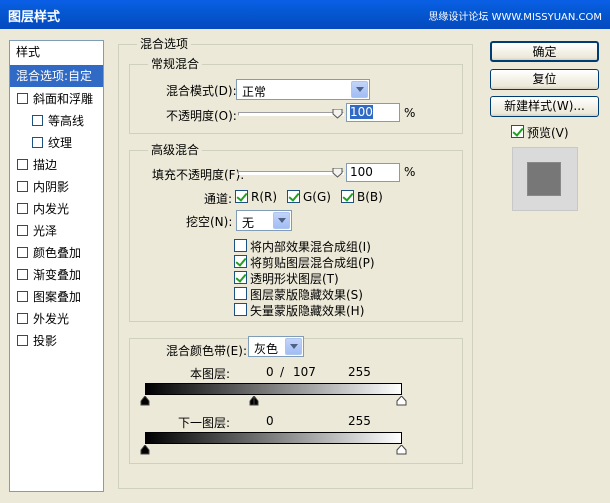  What do you see at coordinates (56, 121) in the screenshot?
I see `sidebar-item-contour: 等高线` at bounding box center [56, 121].